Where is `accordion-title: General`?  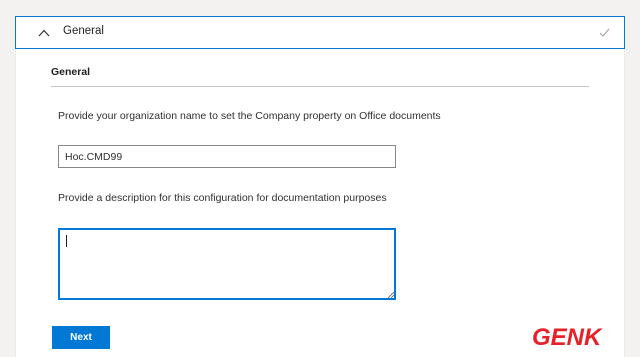 accordion-title: General is located at coordinates (83, 31).